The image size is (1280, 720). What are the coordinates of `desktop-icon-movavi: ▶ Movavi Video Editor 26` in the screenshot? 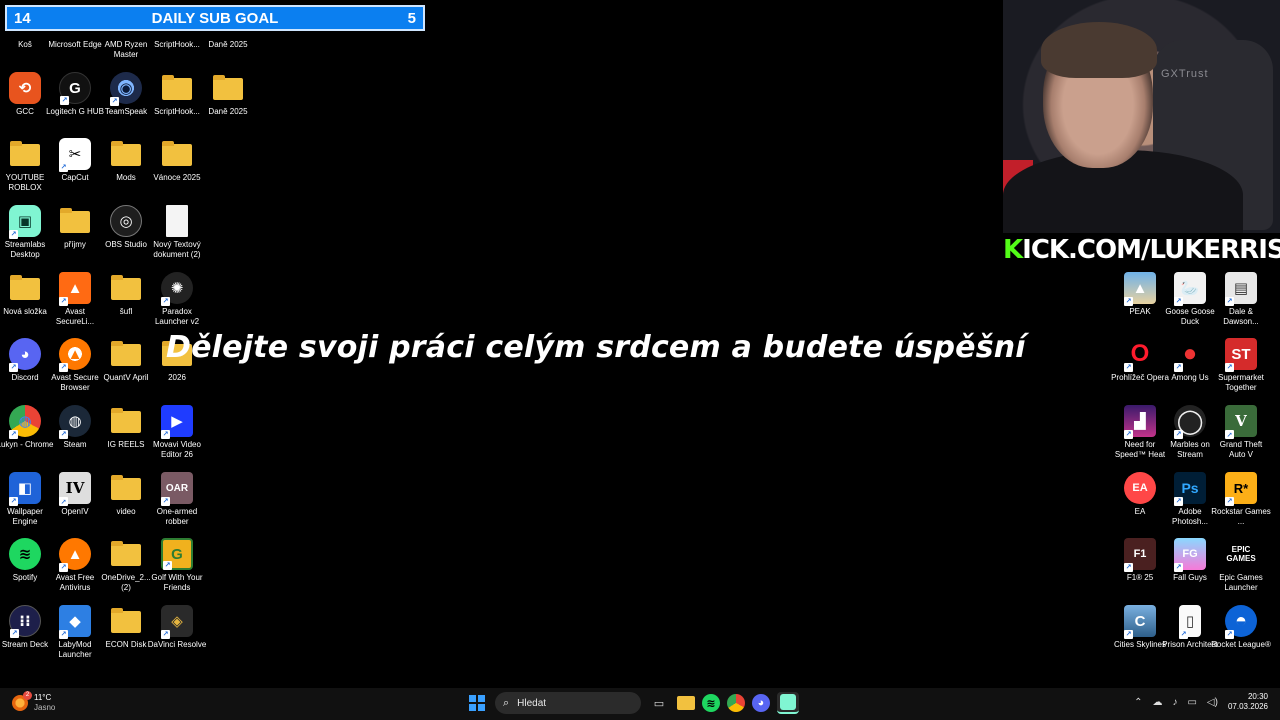 It's located at (177, 432).